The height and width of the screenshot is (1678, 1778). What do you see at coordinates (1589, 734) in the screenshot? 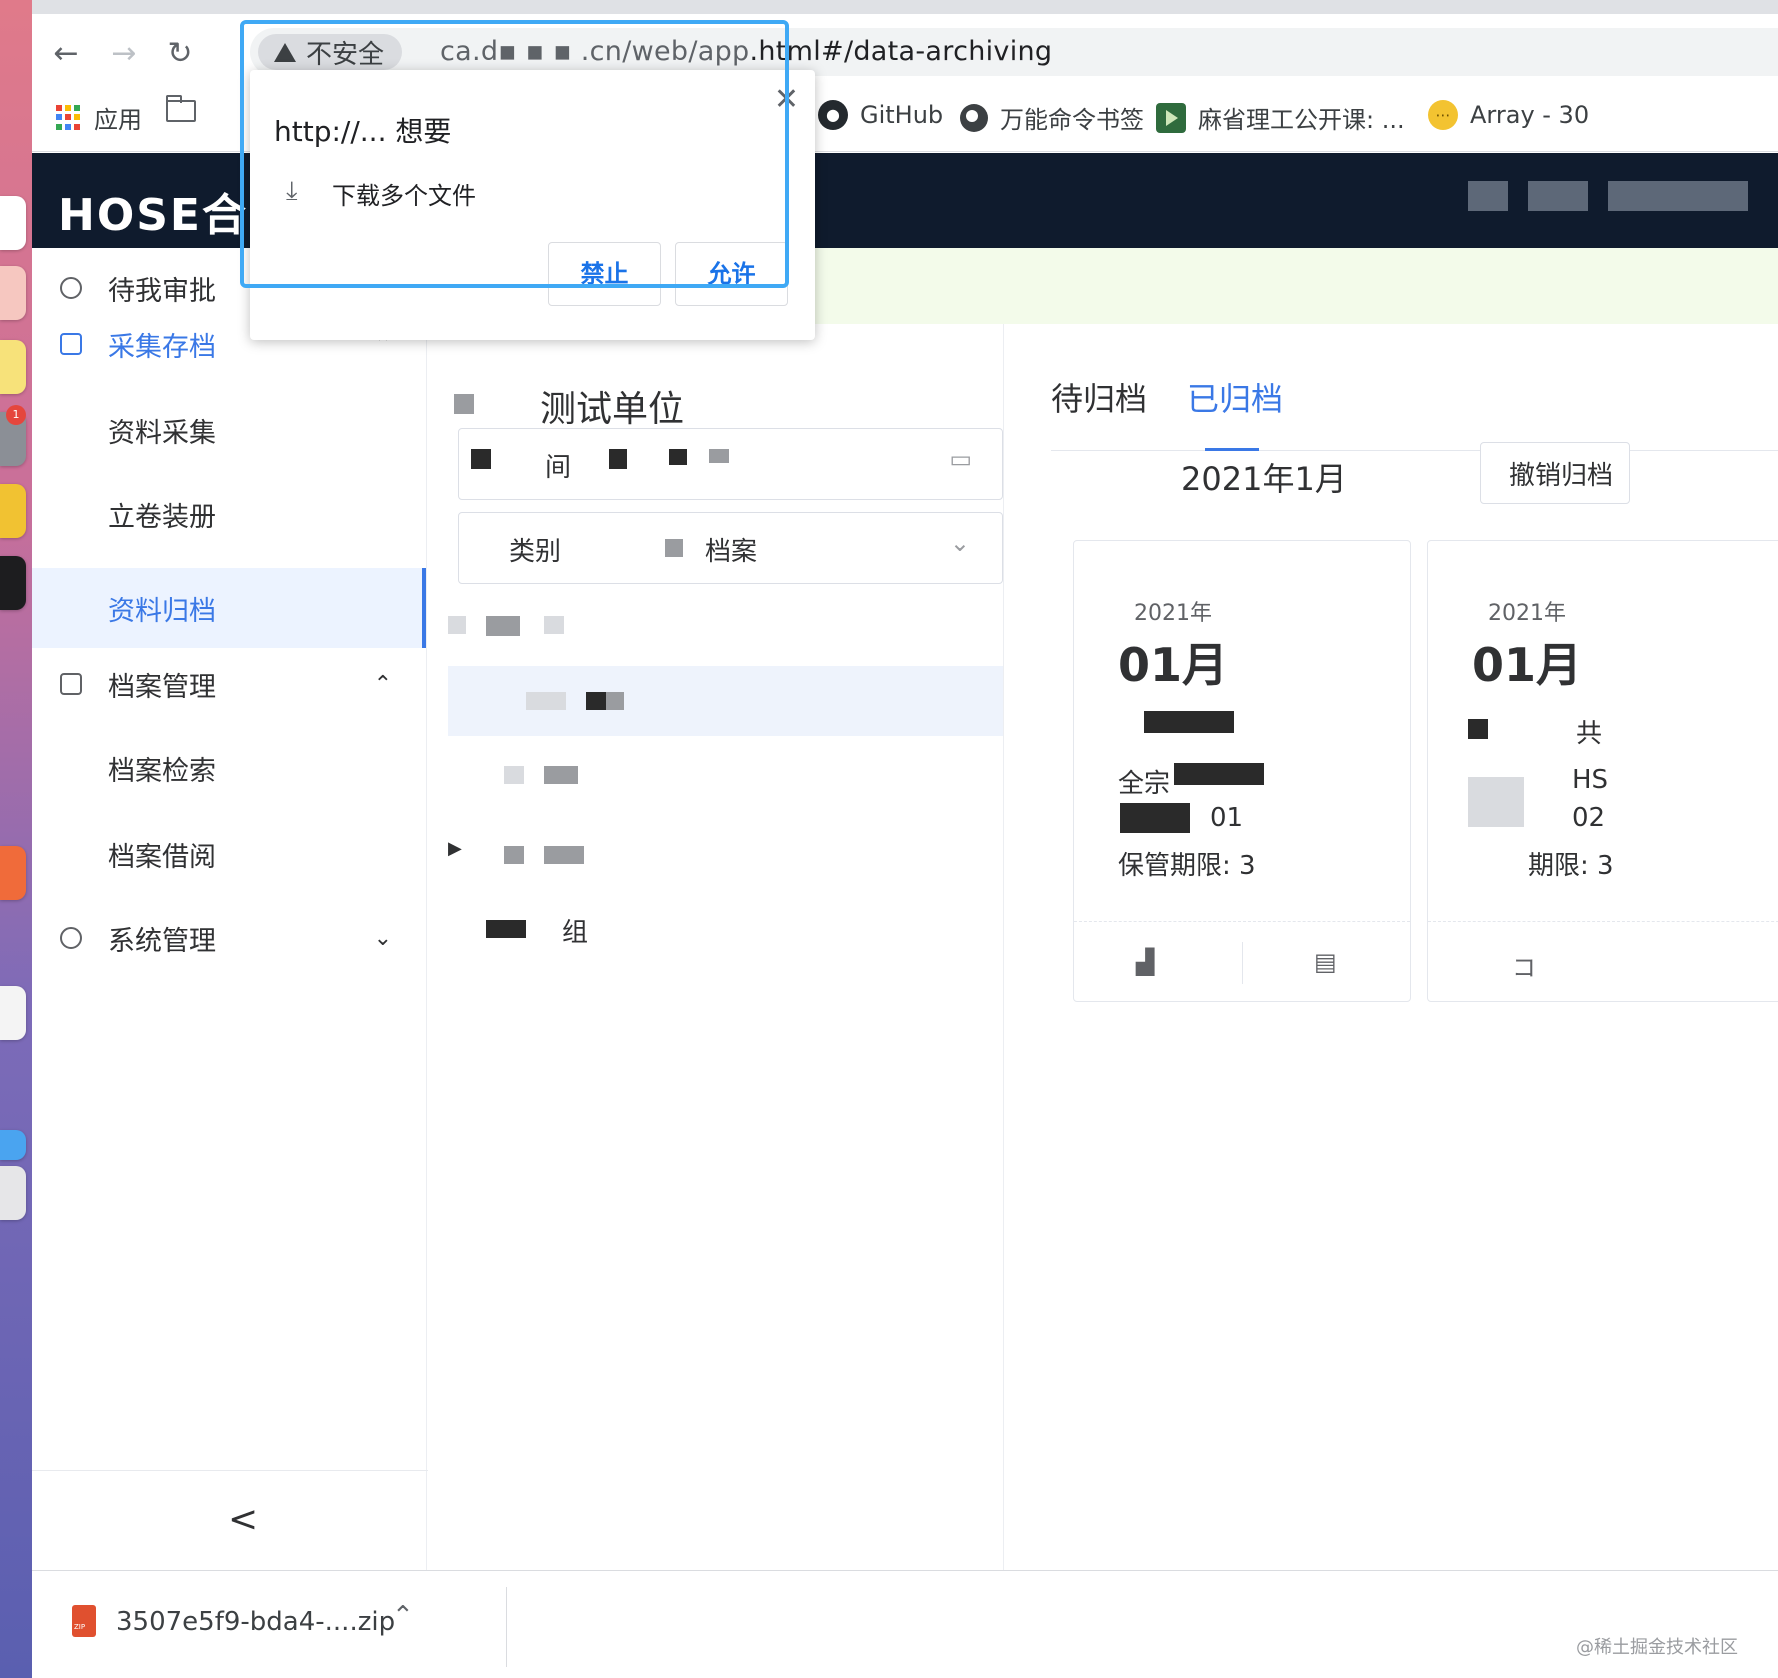
I see `card-line: 共` at bounding box center [1589, 734].